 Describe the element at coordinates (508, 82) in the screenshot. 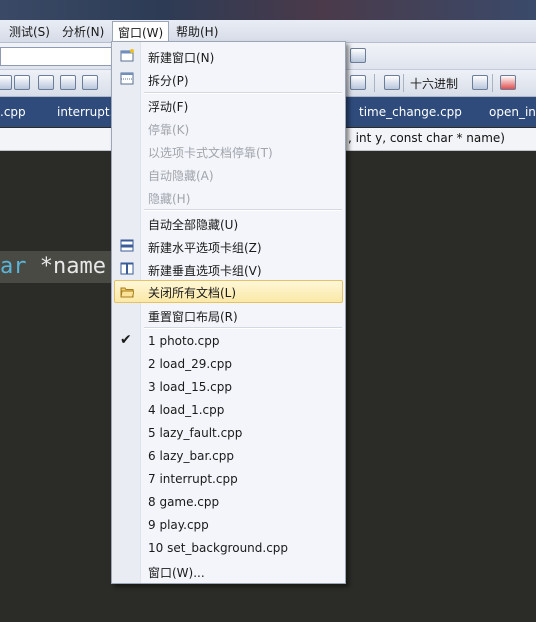

I see `record-icon` at that location.